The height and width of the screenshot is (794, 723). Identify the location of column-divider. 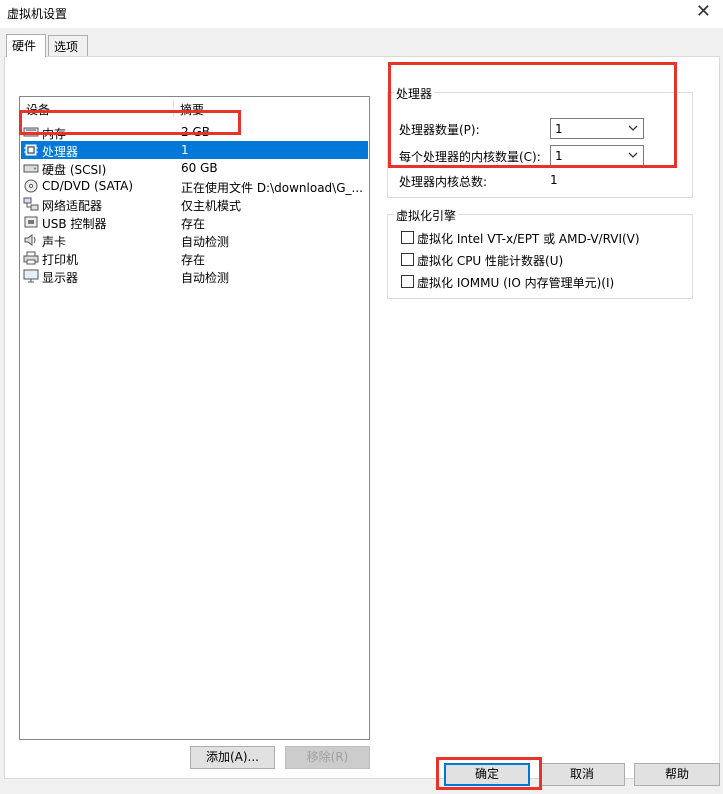
(173, 108).